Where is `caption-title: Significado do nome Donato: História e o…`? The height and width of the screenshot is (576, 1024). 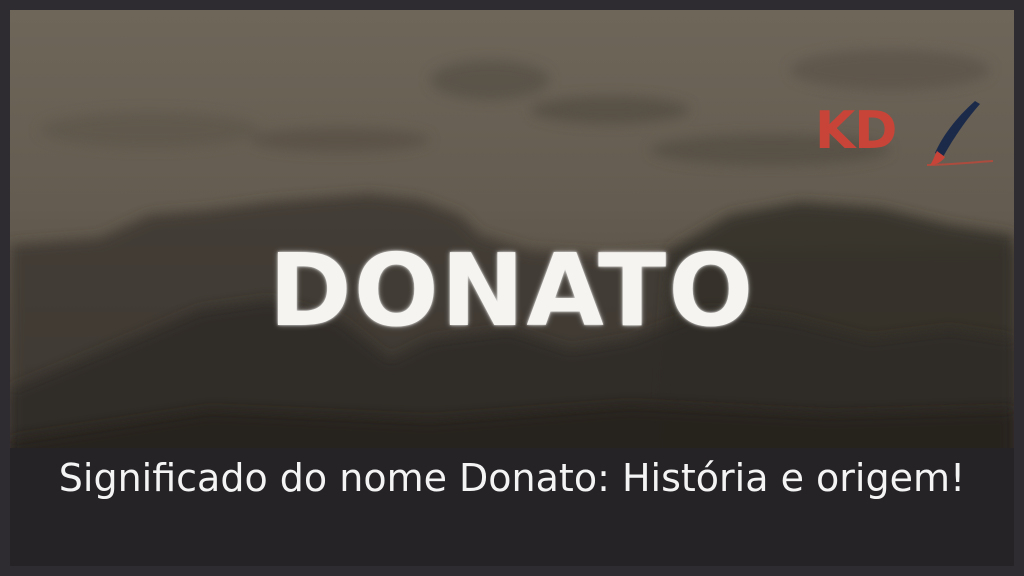
caption-title: Significado do nome Donato: História e o… is located at coordinates (512, 478).